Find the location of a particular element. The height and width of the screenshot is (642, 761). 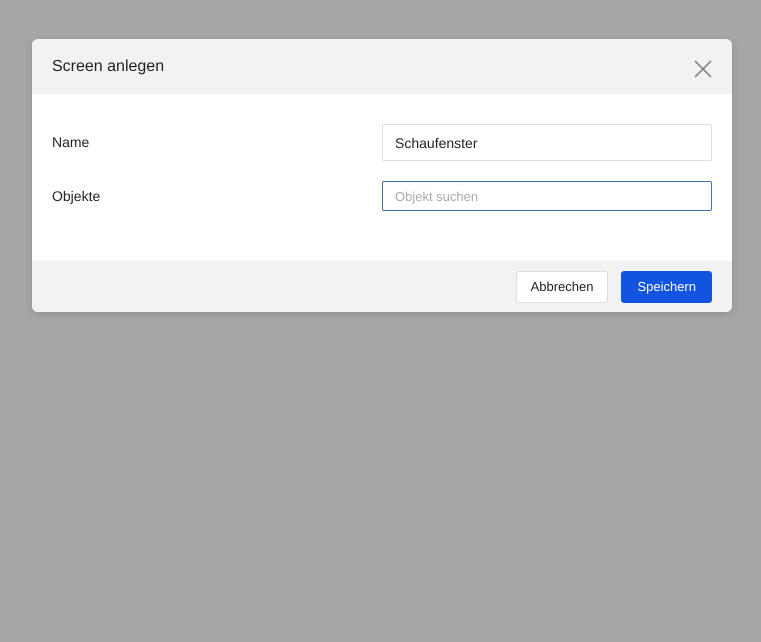

close-button is located at coordinates (703, 67).